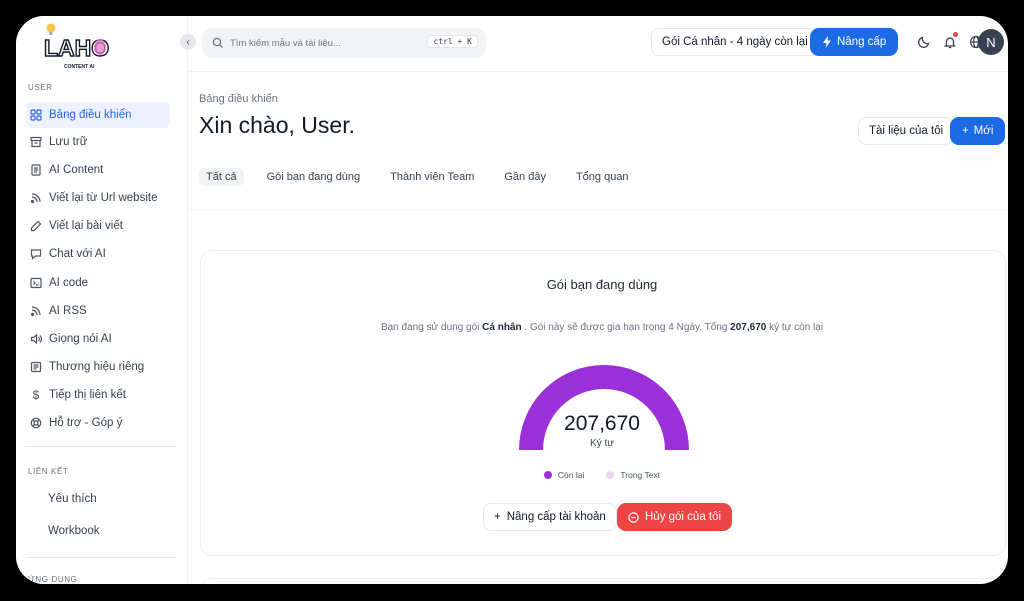 The width and height of the screenshot is (1024, 601). I want to click on cancel-plan-label: Hủy gói của tôi, so click(683, 517).